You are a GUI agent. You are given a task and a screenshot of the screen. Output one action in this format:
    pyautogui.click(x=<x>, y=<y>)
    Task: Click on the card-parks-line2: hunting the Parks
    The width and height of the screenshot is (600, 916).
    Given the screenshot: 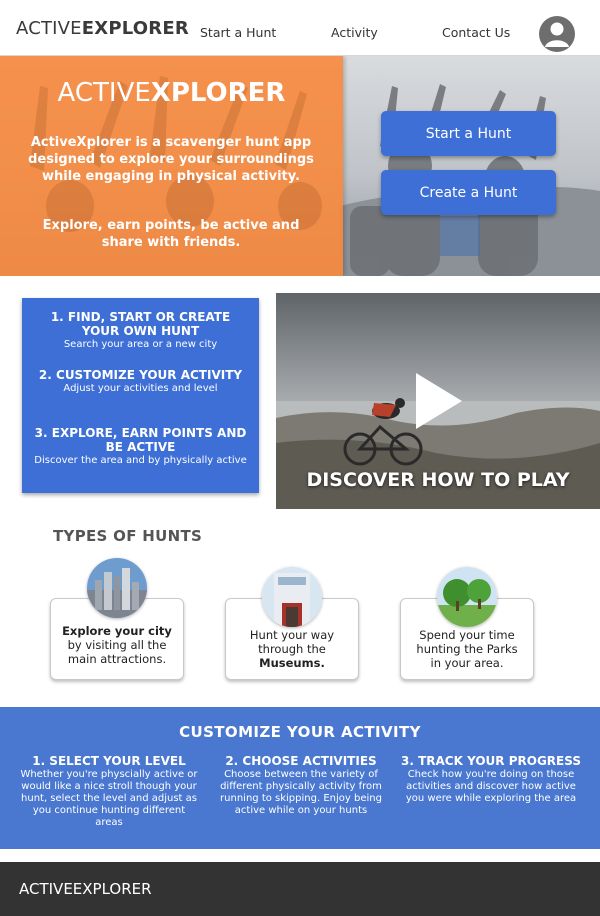 What is the action you would take?
    pyautogui.click(x=467, y=649)
    